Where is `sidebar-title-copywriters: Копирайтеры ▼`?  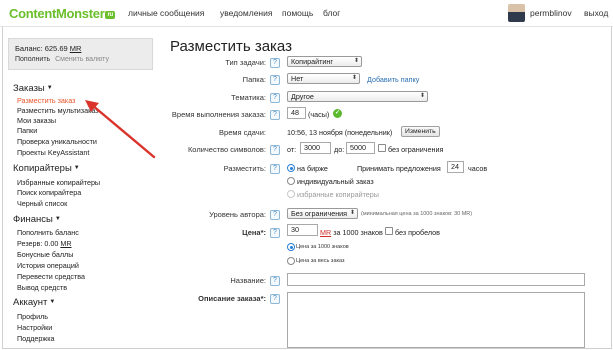 sidebar-title-copywriters: Копирайтеры ▼ is located at coordinates (46, 168).